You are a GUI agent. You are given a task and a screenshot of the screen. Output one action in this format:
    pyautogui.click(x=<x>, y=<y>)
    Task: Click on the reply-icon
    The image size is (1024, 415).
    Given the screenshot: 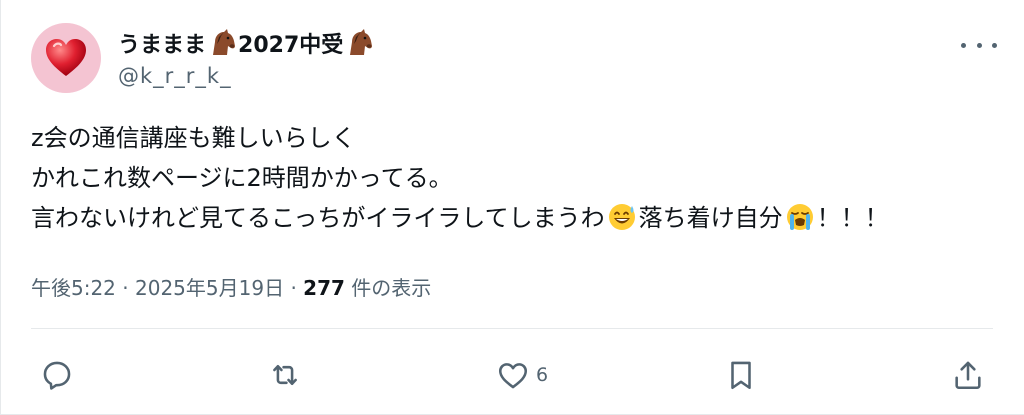 What is the action you would take?
    pyautogui.click(x=57, y=375)
    